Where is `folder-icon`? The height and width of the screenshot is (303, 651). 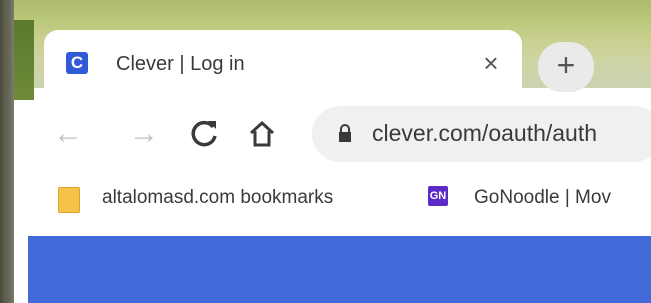
folder-icon is located at coordinates (69, 200).